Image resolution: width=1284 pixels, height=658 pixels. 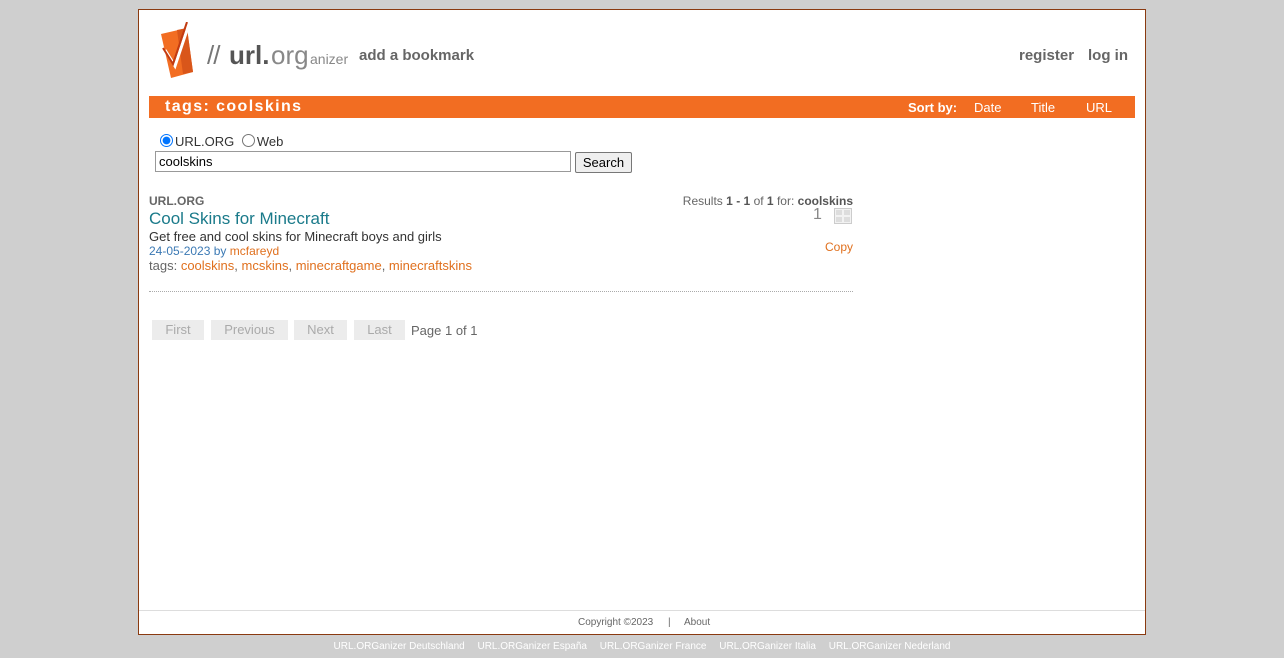 I want to click on results-count: Results 1 - 1 of 1 for: coolskins, so click(x=768, y=201).